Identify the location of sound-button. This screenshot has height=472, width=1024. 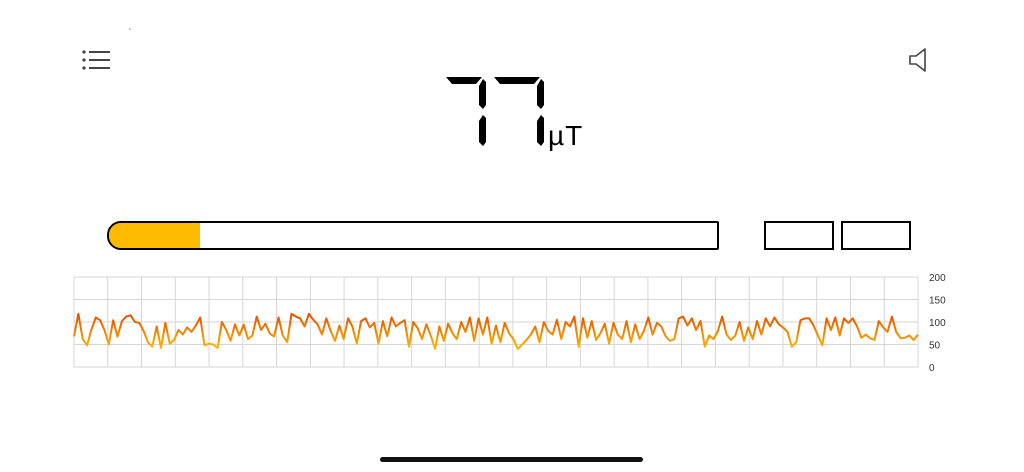
(919, 60).